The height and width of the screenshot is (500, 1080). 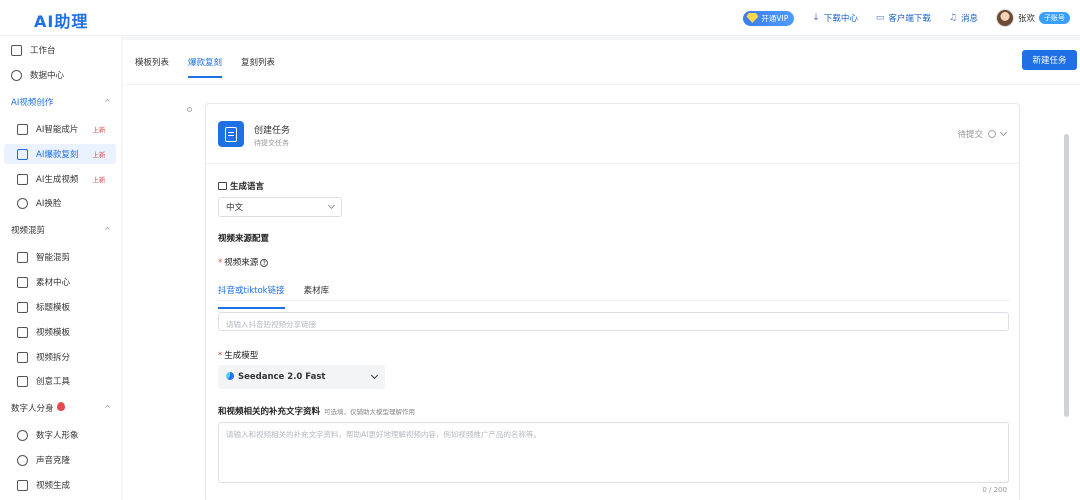 What do you see at coordinates (49, 204) in the screenshot?
I see `sidebar-item-label: AI换脸` at bounding box center [49, 204].